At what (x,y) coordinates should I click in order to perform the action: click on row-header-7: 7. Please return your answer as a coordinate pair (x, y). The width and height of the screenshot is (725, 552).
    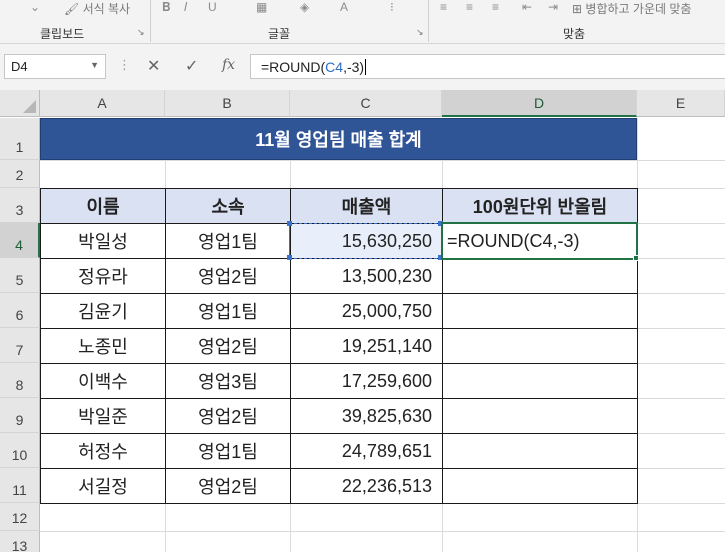
    Looking at the image, I should click on (20, 345).